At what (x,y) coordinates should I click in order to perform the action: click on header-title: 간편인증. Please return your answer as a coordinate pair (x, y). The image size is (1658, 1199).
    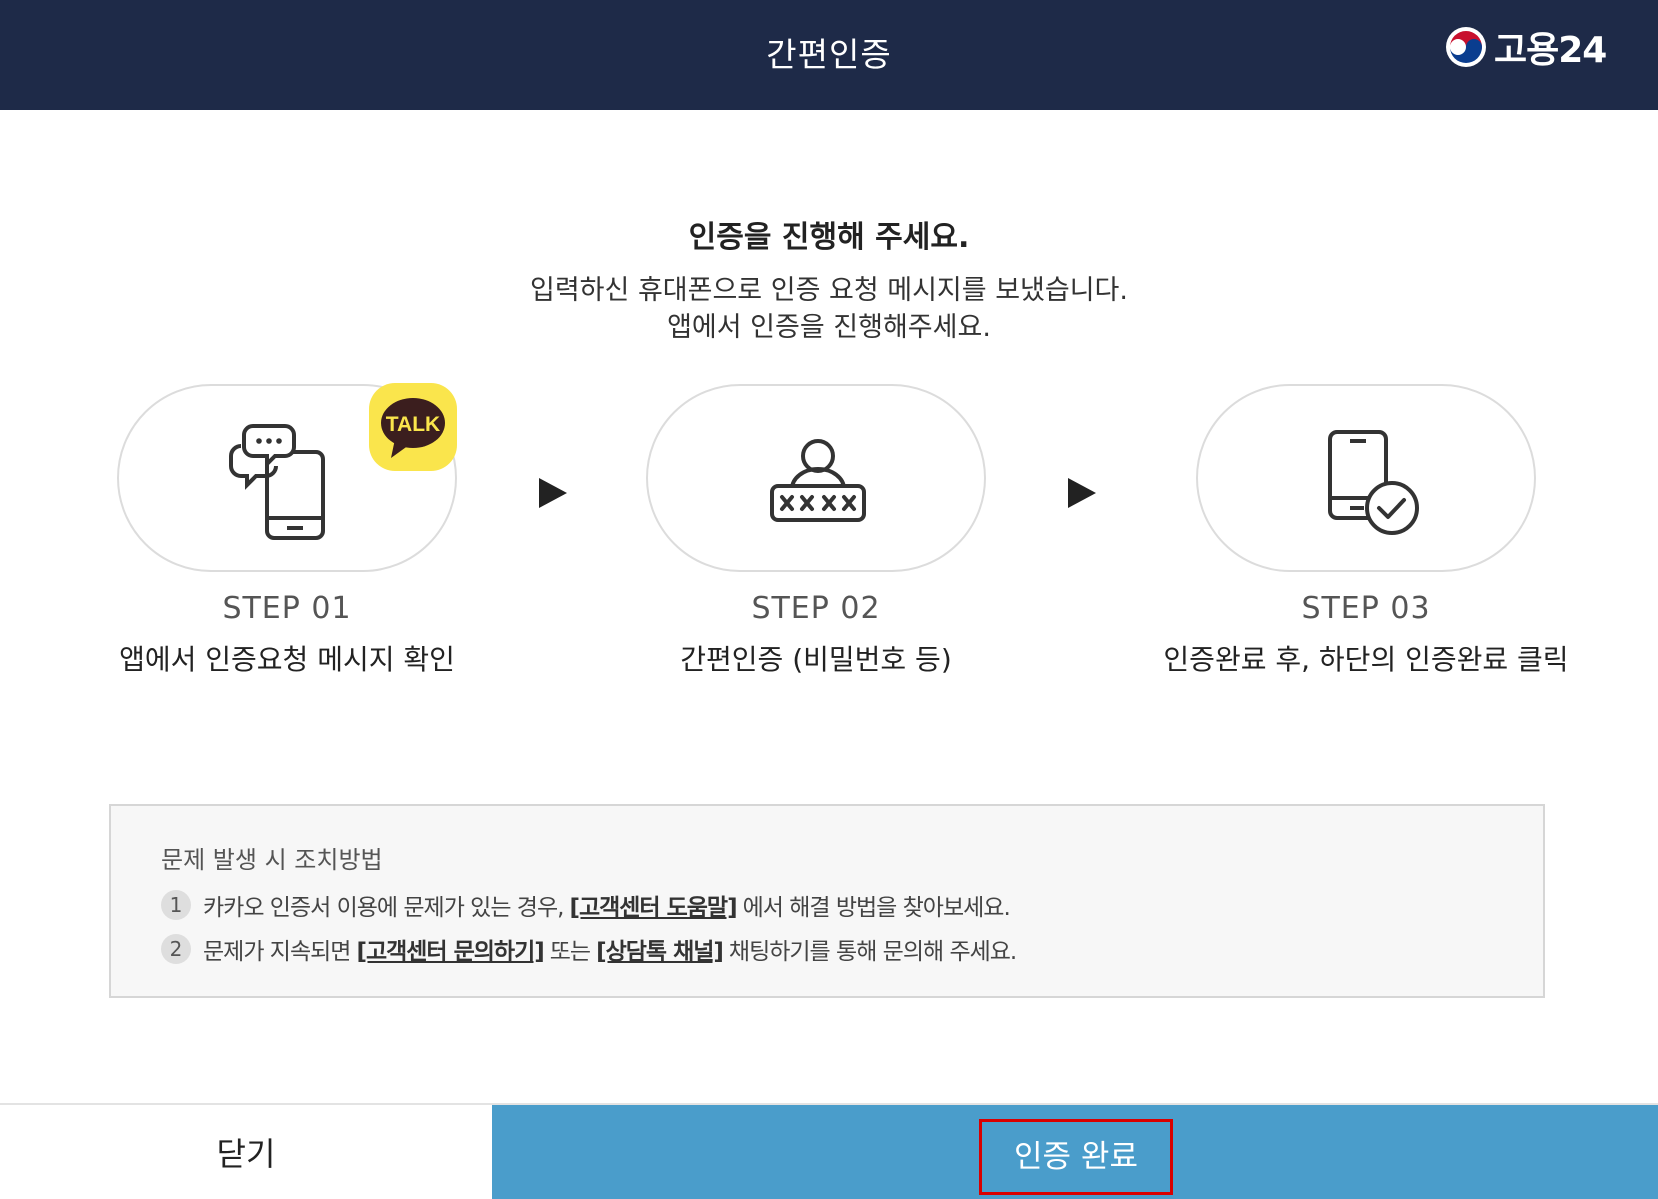
    Looking at the image, I should click on (829, 54).